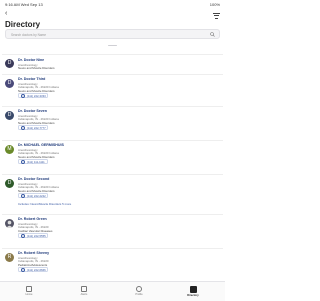 This screenshot has height=301, width=320. I want to click on doctor-subspecialty: Pediatrics/Adolescents, so click(33, 264).